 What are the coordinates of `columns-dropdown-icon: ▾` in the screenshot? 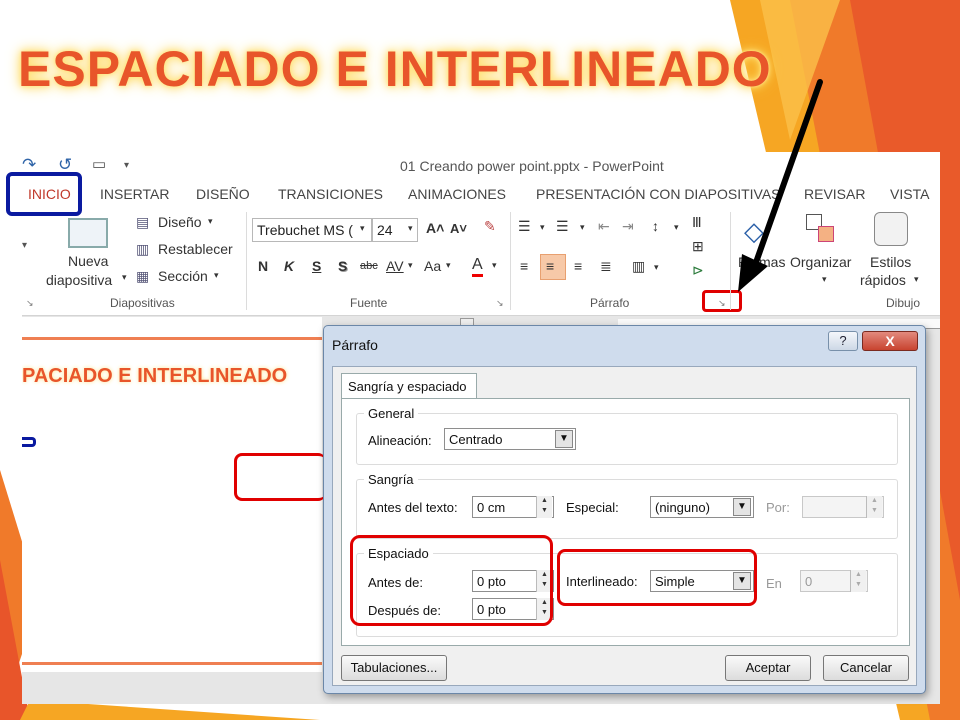 It's located at (656, 267).